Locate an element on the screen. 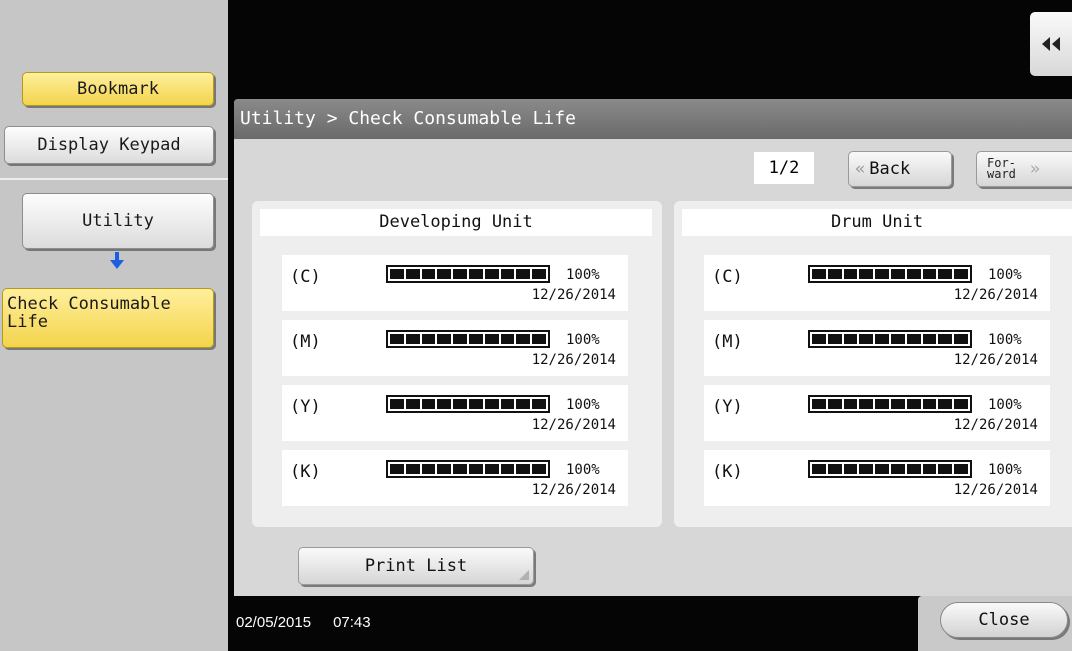 The width and height of the screenshot is (1072, 651). top-bar is located at coordinates (650, 45).